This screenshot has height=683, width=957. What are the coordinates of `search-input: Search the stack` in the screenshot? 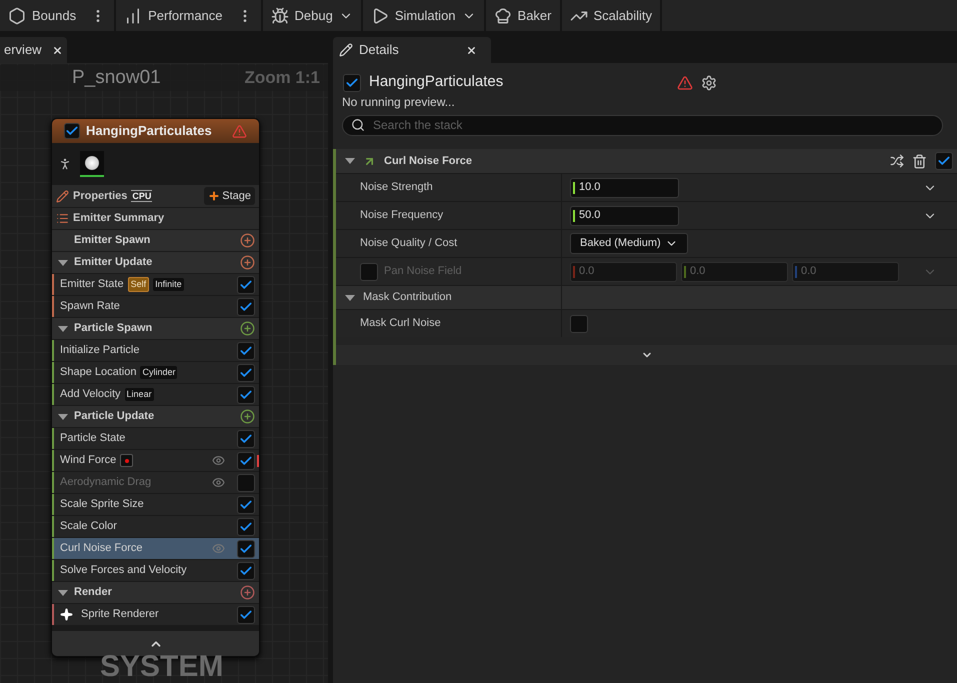 It's located at (653, 125).